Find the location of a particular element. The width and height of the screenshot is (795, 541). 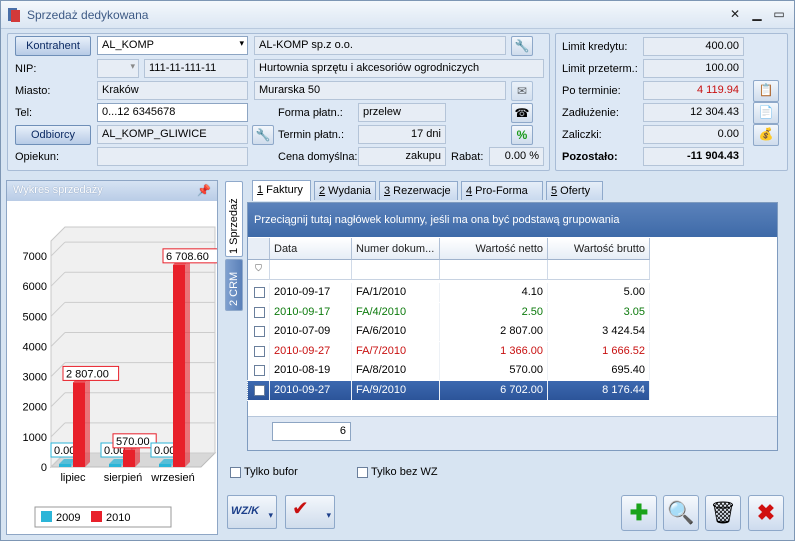

column-brutto: Wartość brutto is located at coordinates (599, 249).